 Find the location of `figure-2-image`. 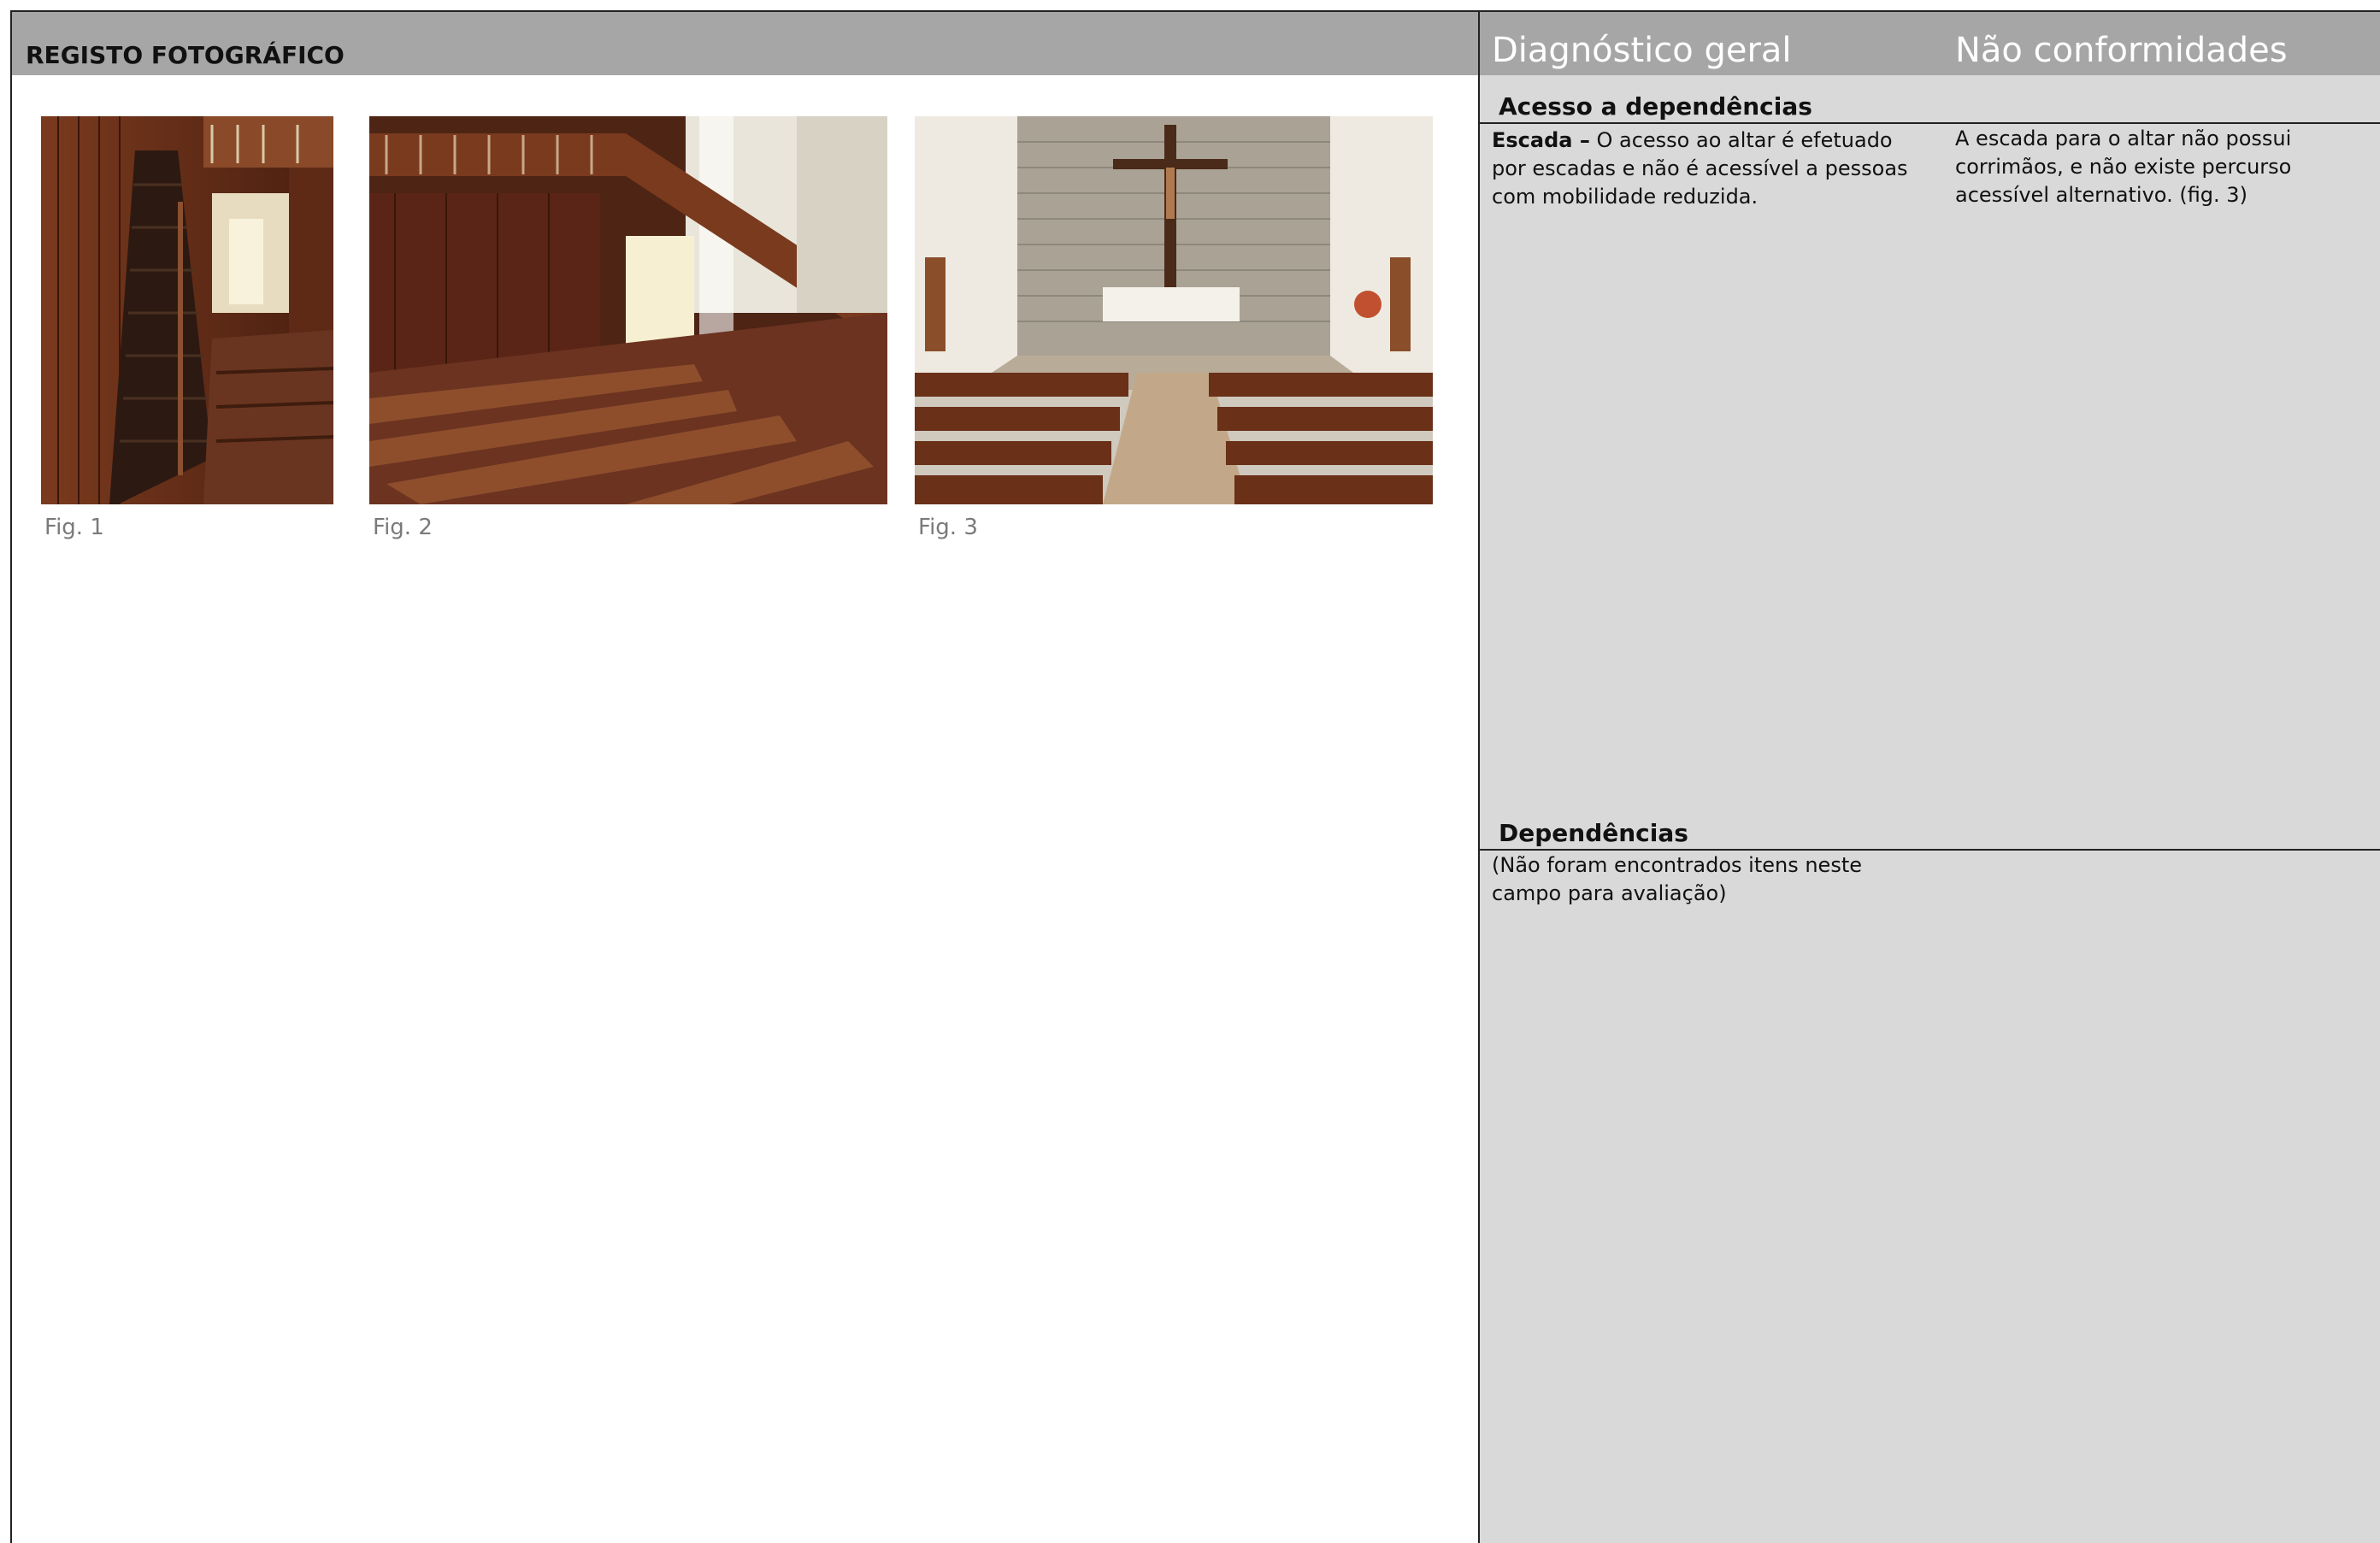

figure-2-image is located at coordinates (628, 310).